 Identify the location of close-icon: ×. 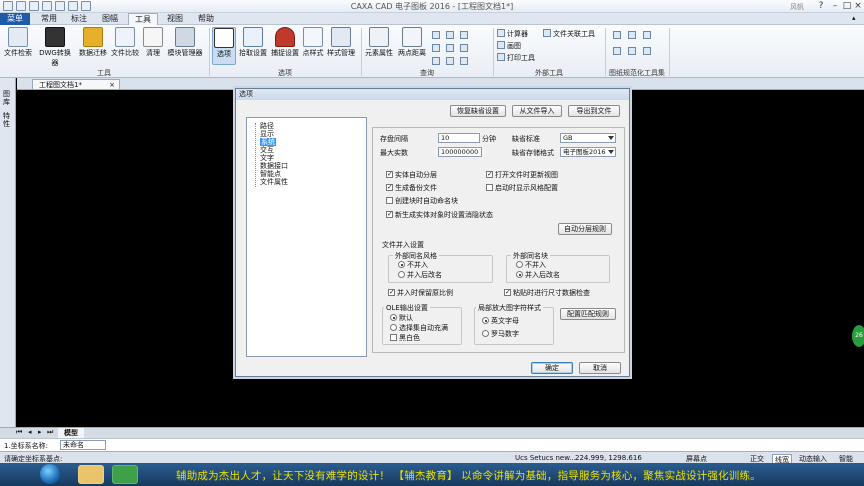
(858, 6).